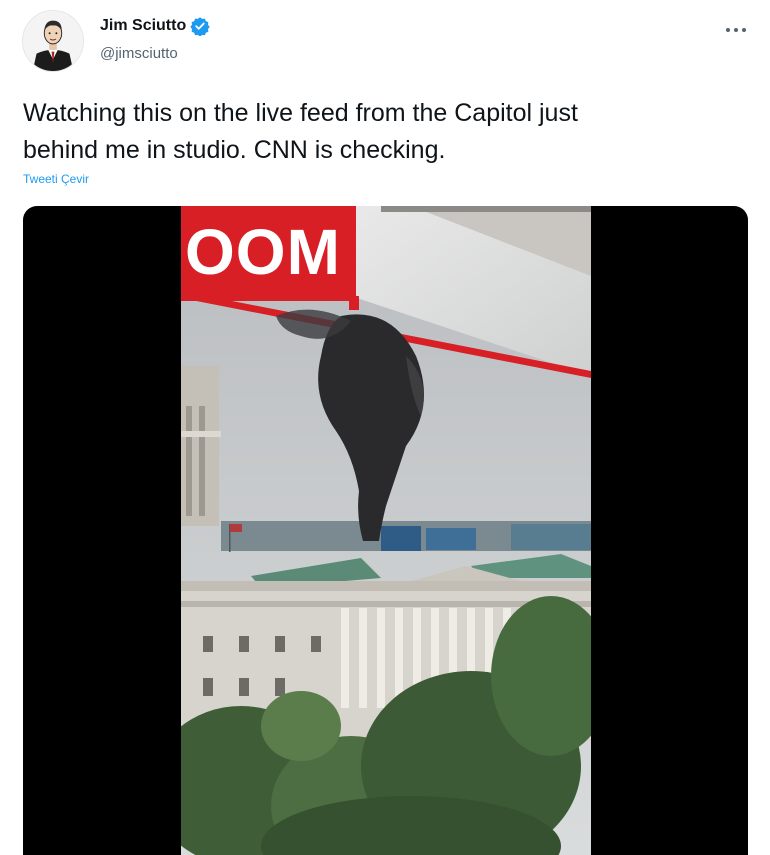  I want to click on avatar-illustration-icon, so click(53, 41).